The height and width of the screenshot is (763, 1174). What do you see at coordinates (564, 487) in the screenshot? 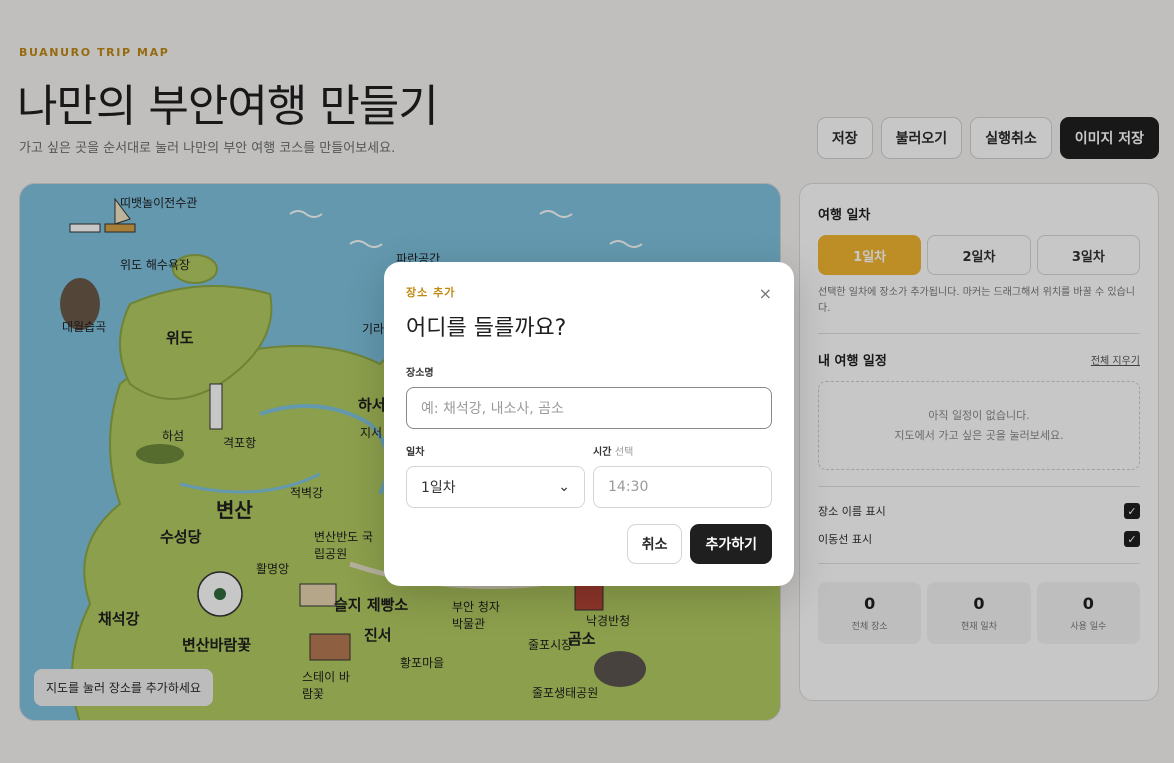
I see `chevron-down-icon: ⌄` at bounding box center [564, 487].